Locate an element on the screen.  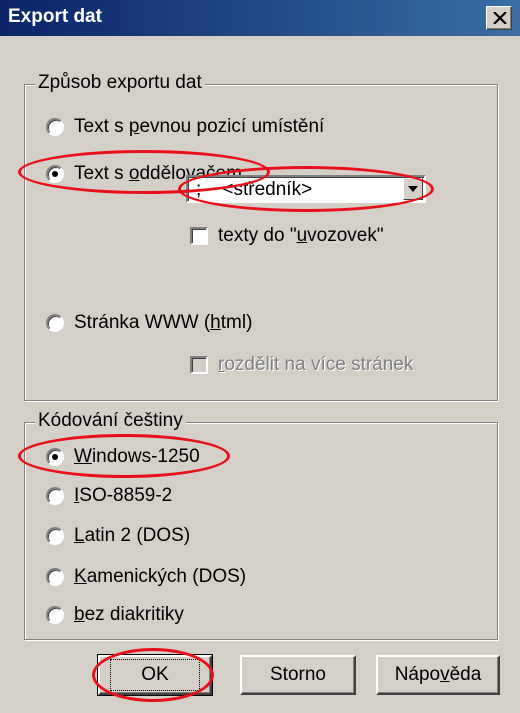
cancel-button: Storno is located at coordinates (298, 675).